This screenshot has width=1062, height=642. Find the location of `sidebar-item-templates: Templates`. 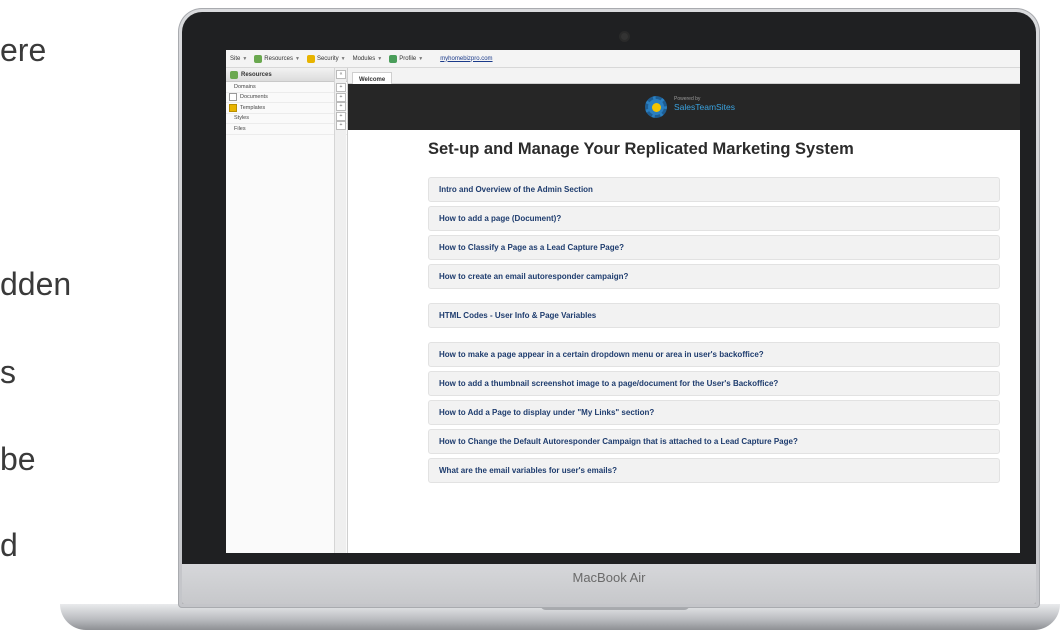

sidebar-item-templates: Templates is located at coordinates (286, 108).